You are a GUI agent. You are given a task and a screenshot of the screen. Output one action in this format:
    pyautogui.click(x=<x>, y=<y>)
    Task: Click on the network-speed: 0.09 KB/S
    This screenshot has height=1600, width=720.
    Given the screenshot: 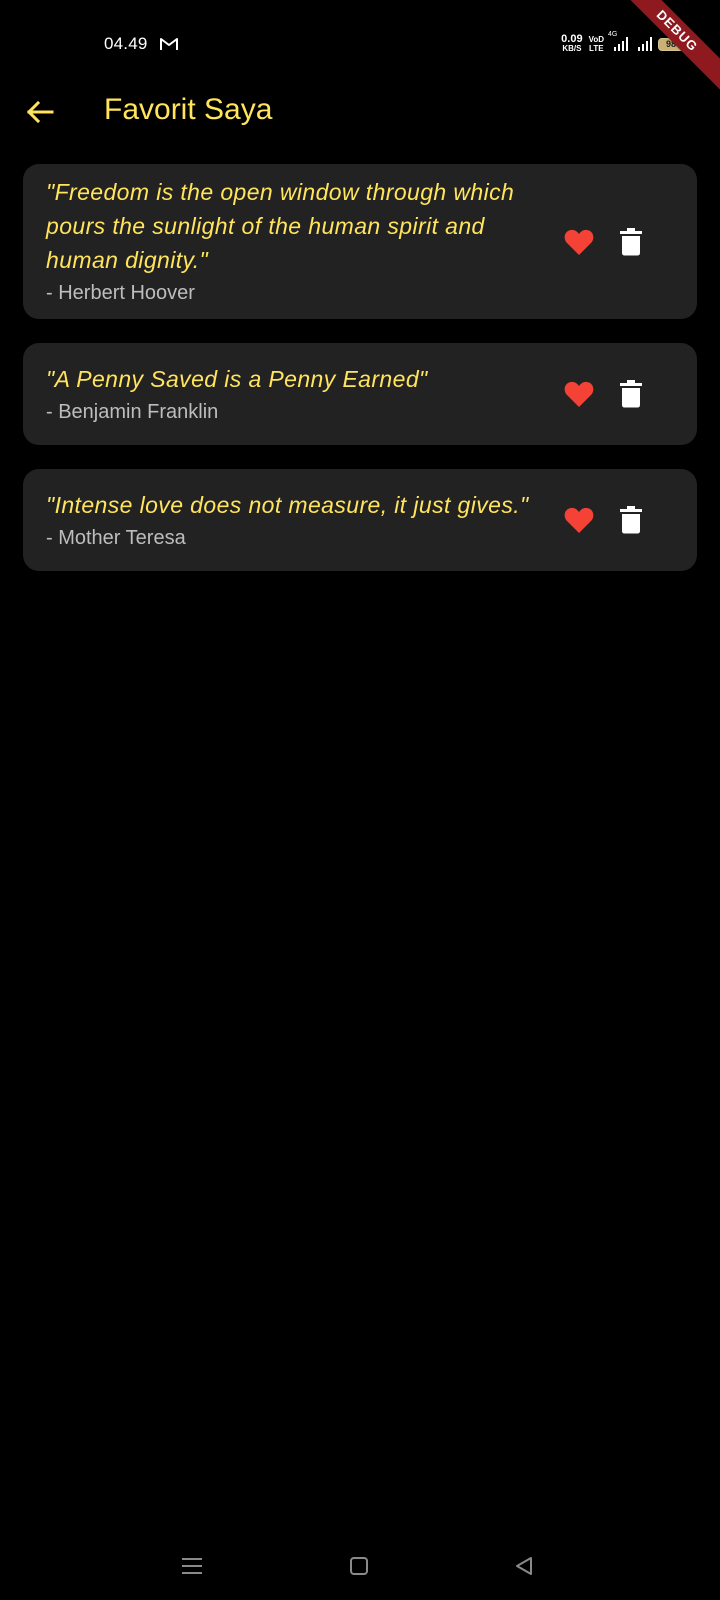 What is the action you would take?
    pyautogui.click(x=572, y=43)
    